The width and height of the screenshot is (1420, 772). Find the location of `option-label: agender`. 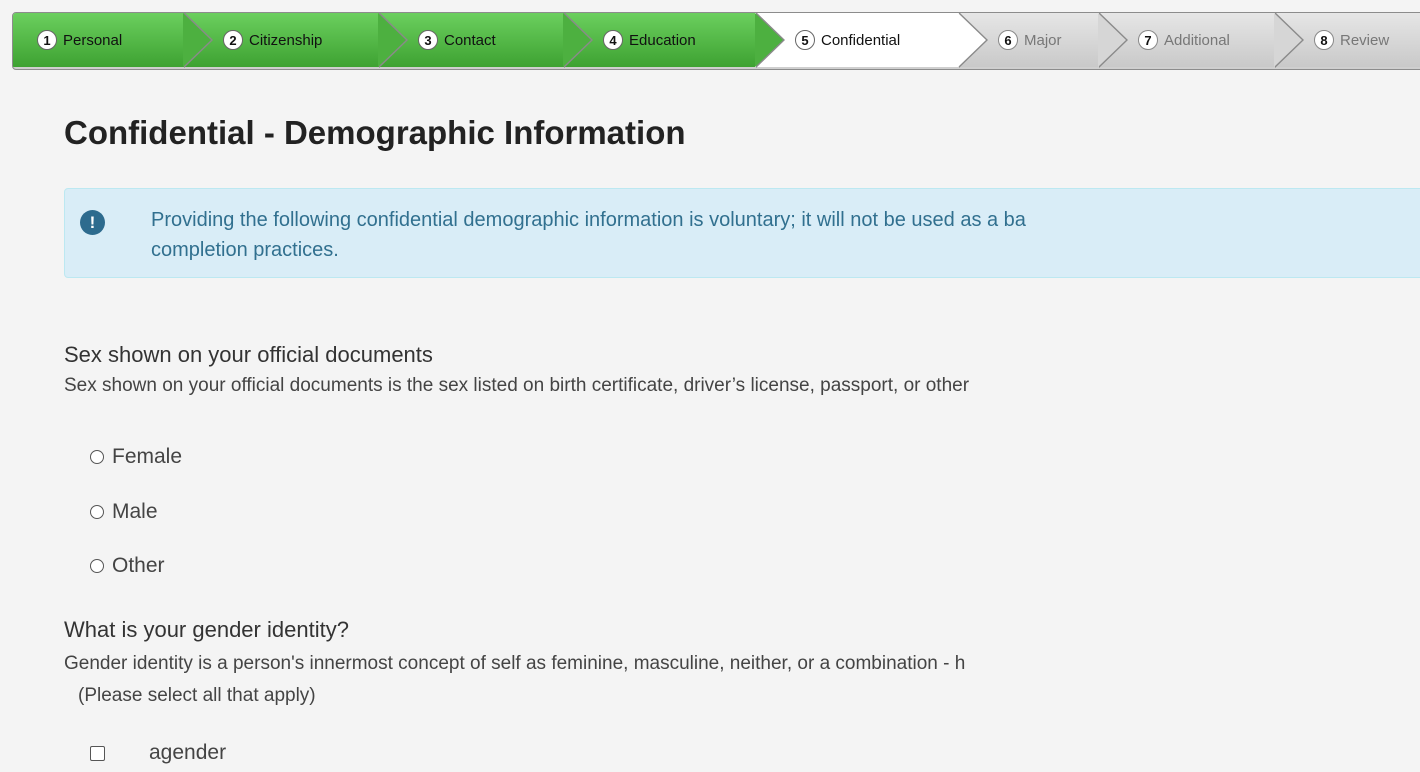

option-label: agender is located at coordinates (188, 752).